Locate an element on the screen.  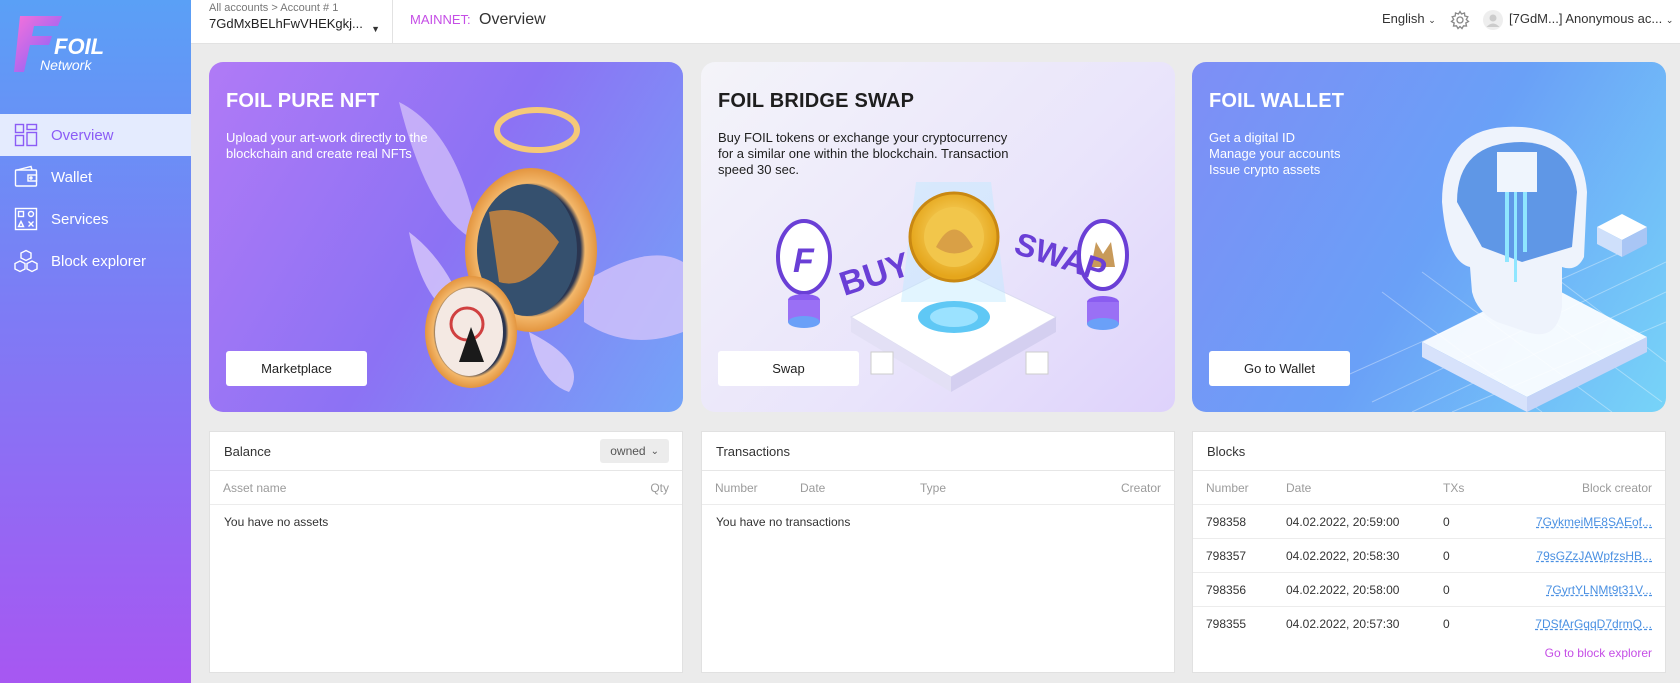
sidebar-item-label: Block explorer is located at coordinates (99, 261).